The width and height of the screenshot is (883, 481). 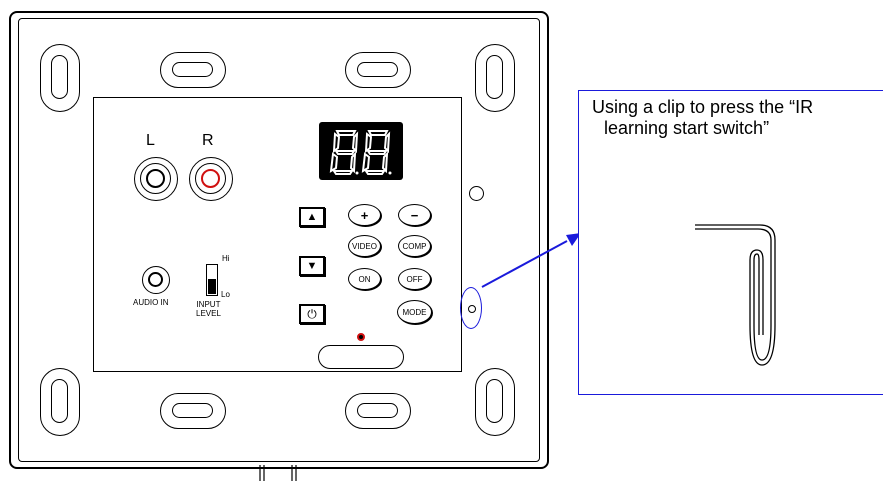 What do you see at coordinates (735, 295) in the screenshot?
I see `paper-clip-icon` at bounding box center [735, 295].